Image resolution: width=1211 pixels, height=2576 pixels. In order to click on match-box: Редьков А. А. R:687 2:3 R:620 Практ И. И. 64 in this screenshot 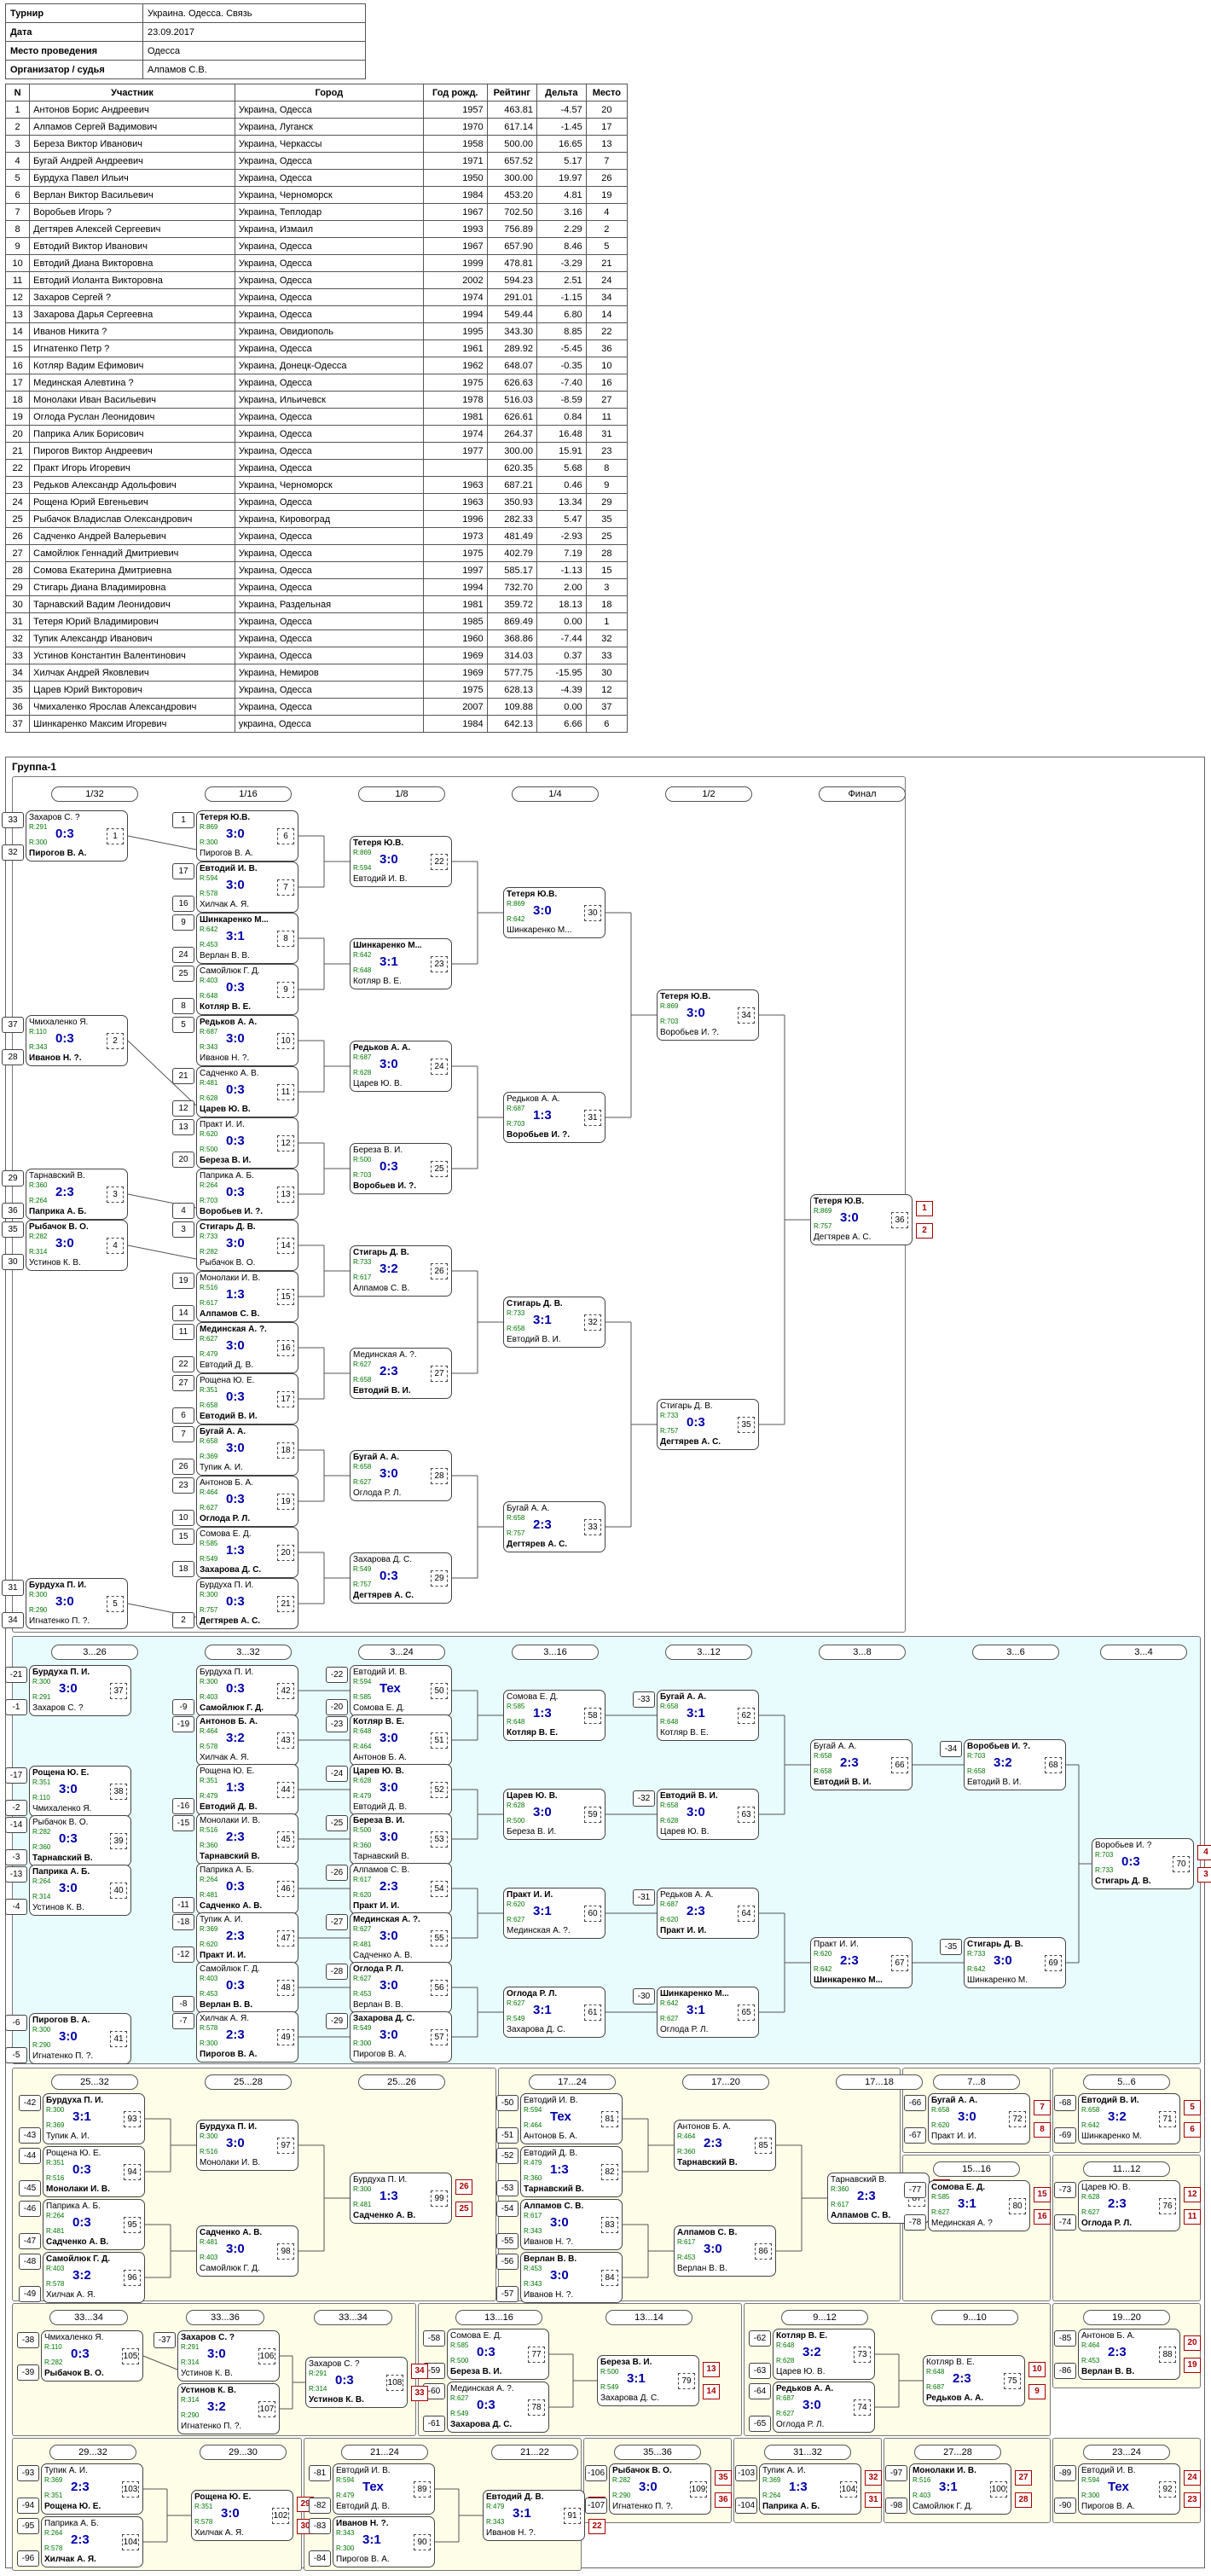, I will do `click(708, 1913)`.